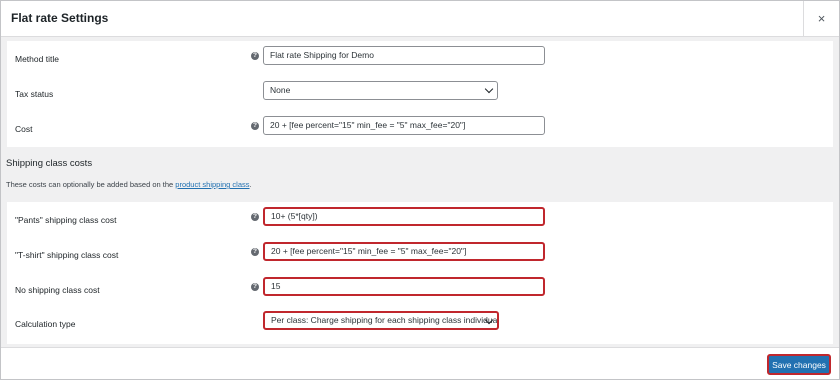 The height and width of the screenshot is (380, 840). What do you see at coordinates (34, 94) in the screenshot?
I see `tax-status-label: Tax status` at bounding box center [34, 94].